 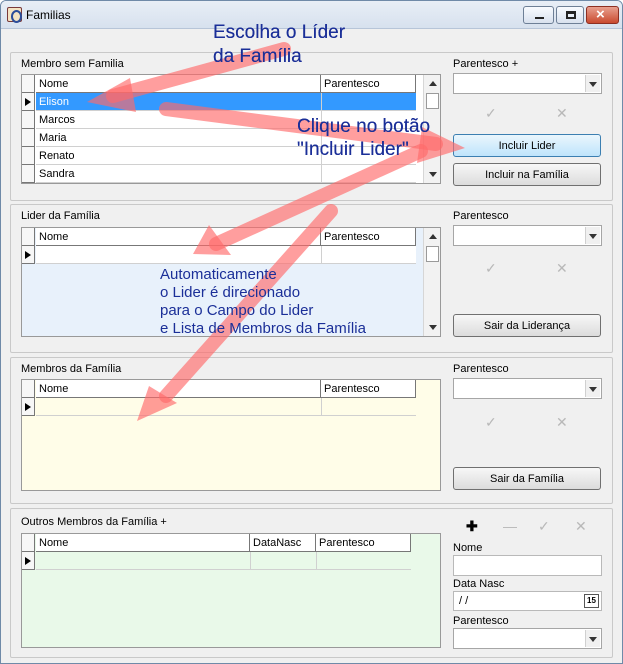 I want to click on annotation-clique-2: "Incluir Lider", so click(x=353, y=149).